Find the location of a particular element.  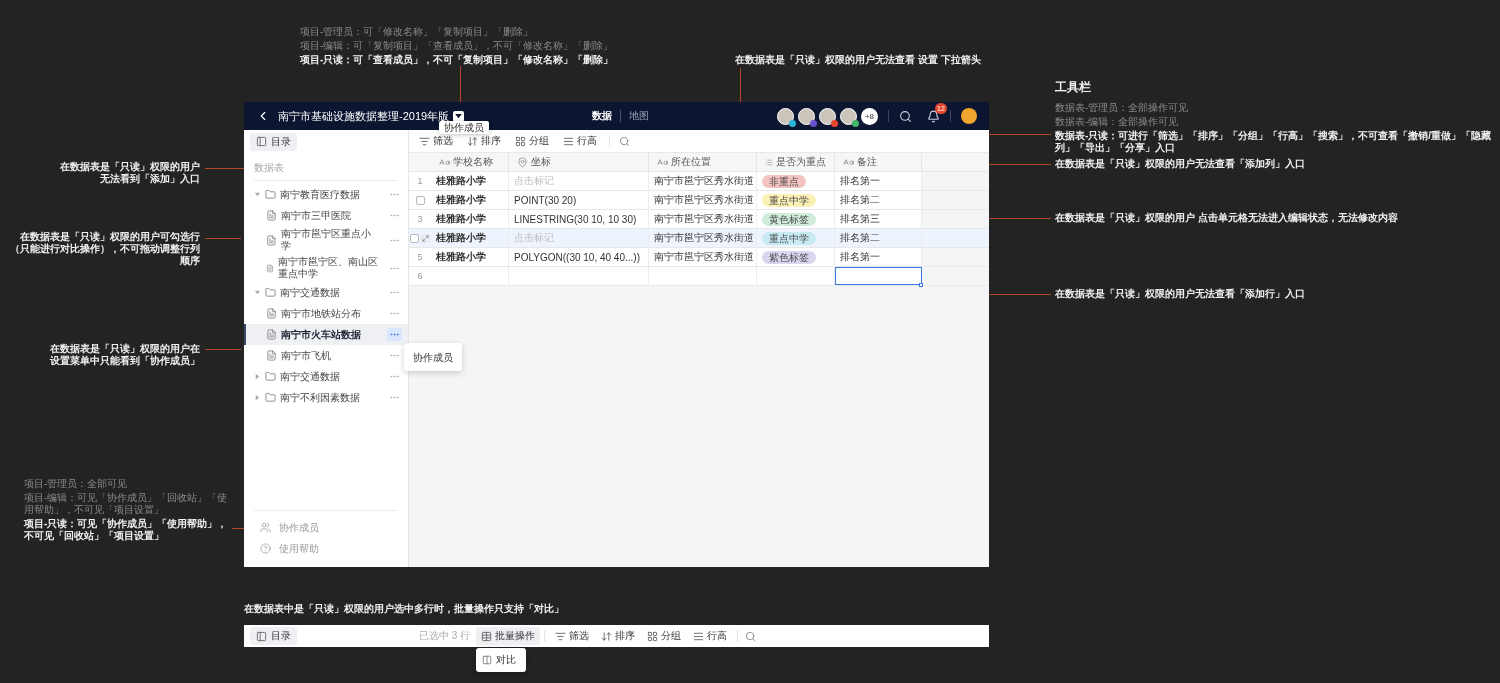

note-text: 数据表-只读：可进行「筛选」「排序」「分组」「行高」「搜索」，不可查看「撤销/重做」「隐藏列」「导出」「分享」入口 is located at coordinates (1274, 142).